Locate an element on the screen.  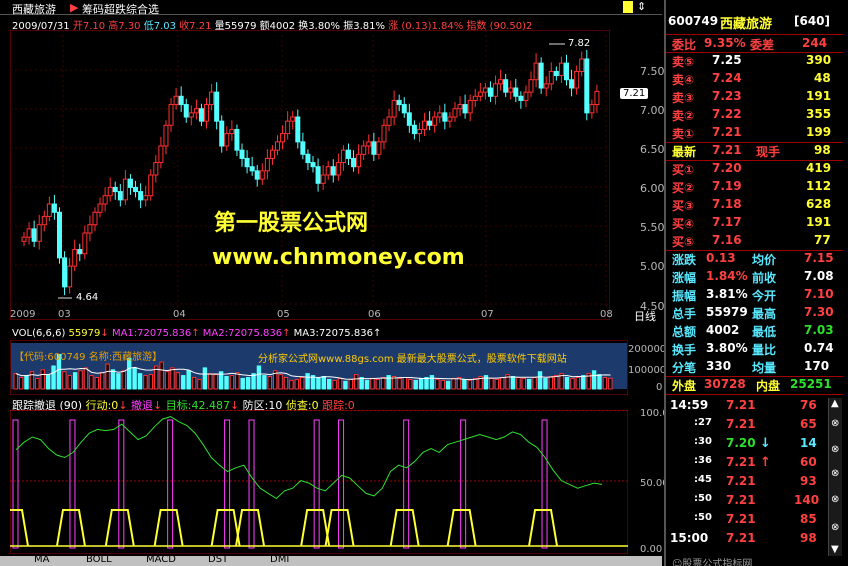
tab-dmi: DMI is located at coordinates (279, 559).